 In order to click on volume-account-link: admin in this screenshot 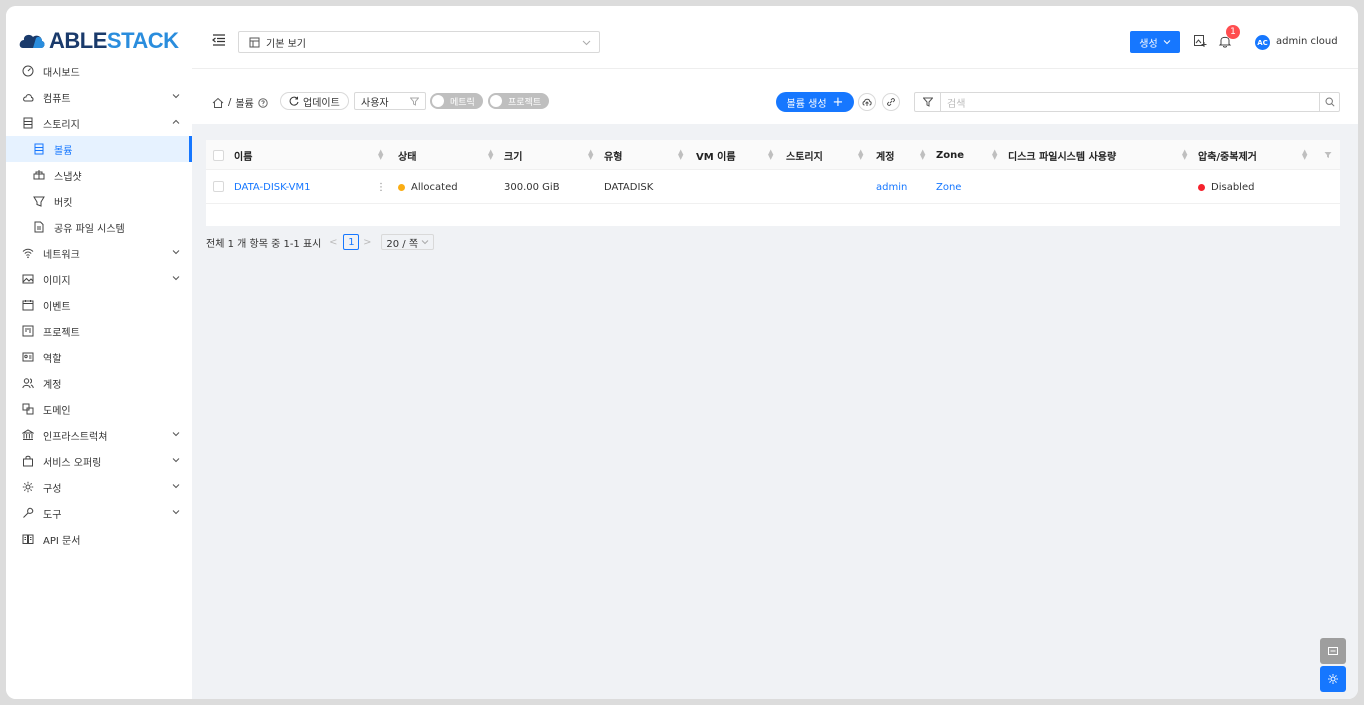, I will do `click(891, 187)`.